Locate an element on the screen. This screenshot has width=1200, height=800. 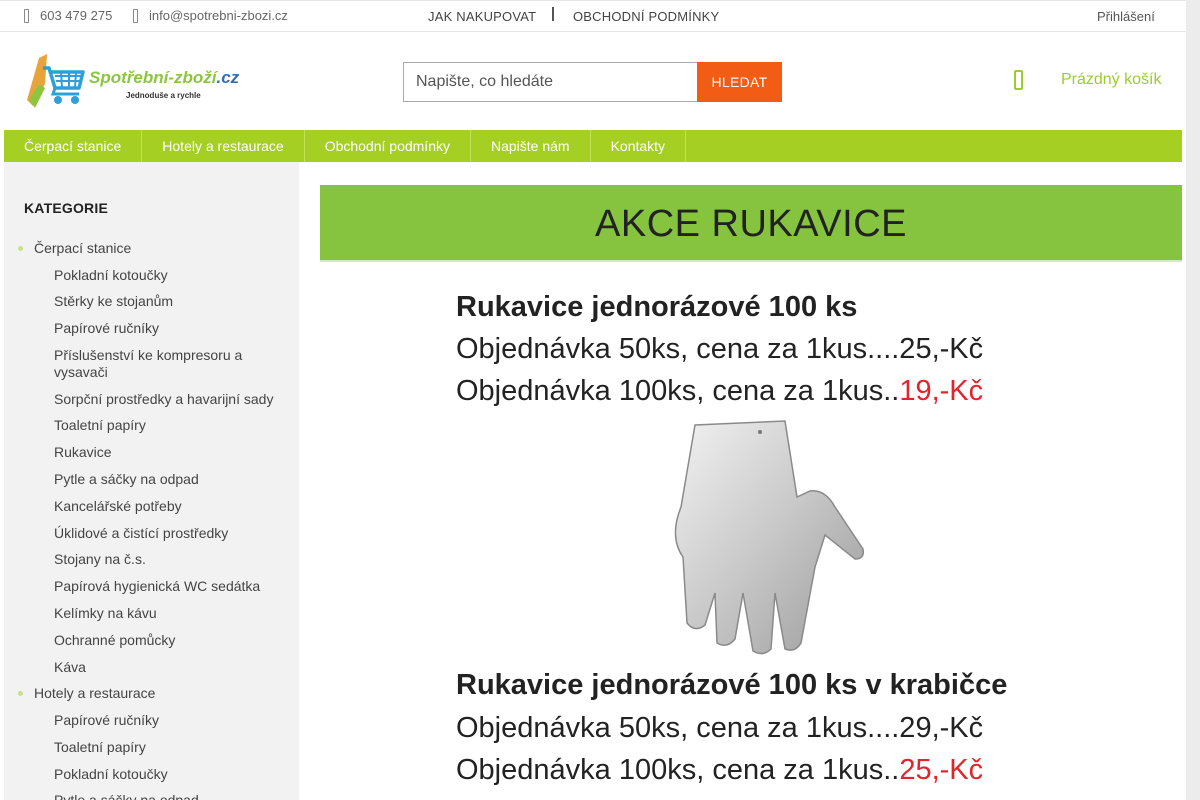
subcategory-item: Stojany na č.s. is located at coordinates (169, 559).